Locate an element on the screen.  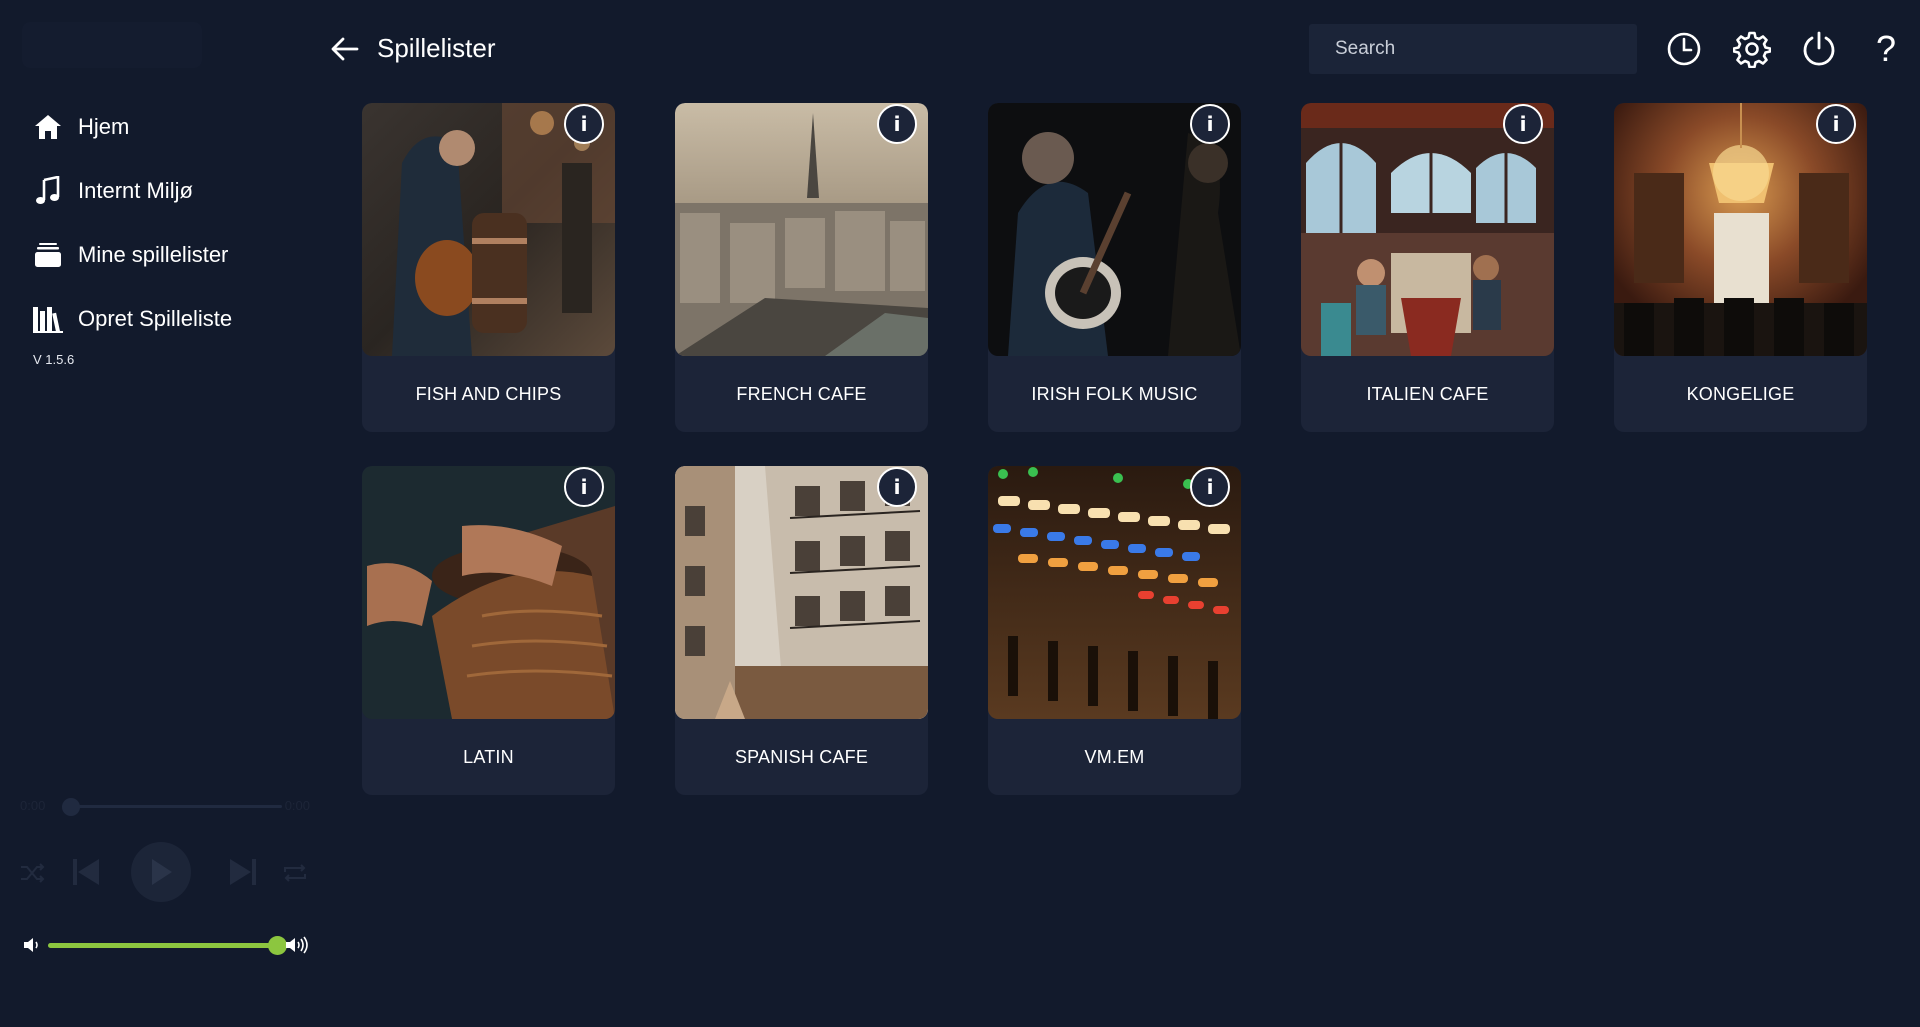
playlist-card: i VM.EM is located at coordinates (1114, 630).